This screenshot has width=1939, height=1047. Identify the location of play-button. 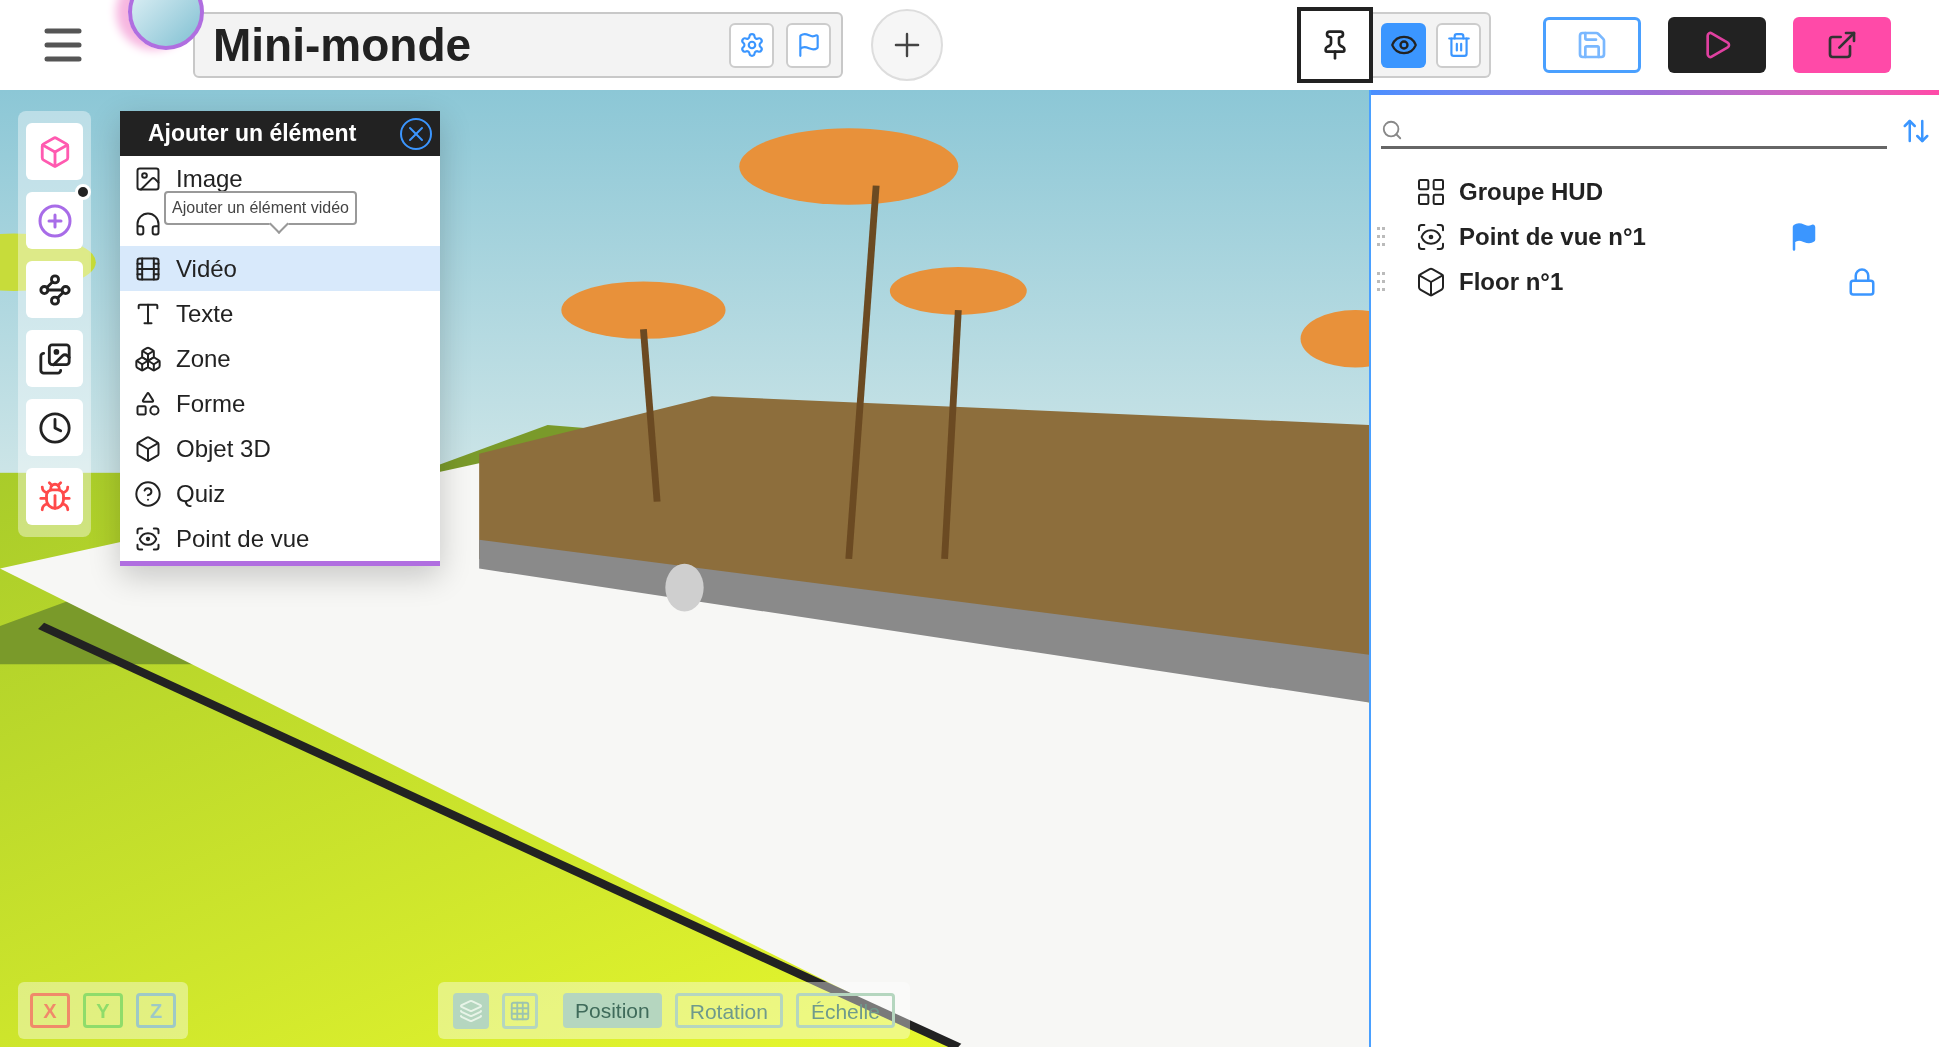
(1717, 45).